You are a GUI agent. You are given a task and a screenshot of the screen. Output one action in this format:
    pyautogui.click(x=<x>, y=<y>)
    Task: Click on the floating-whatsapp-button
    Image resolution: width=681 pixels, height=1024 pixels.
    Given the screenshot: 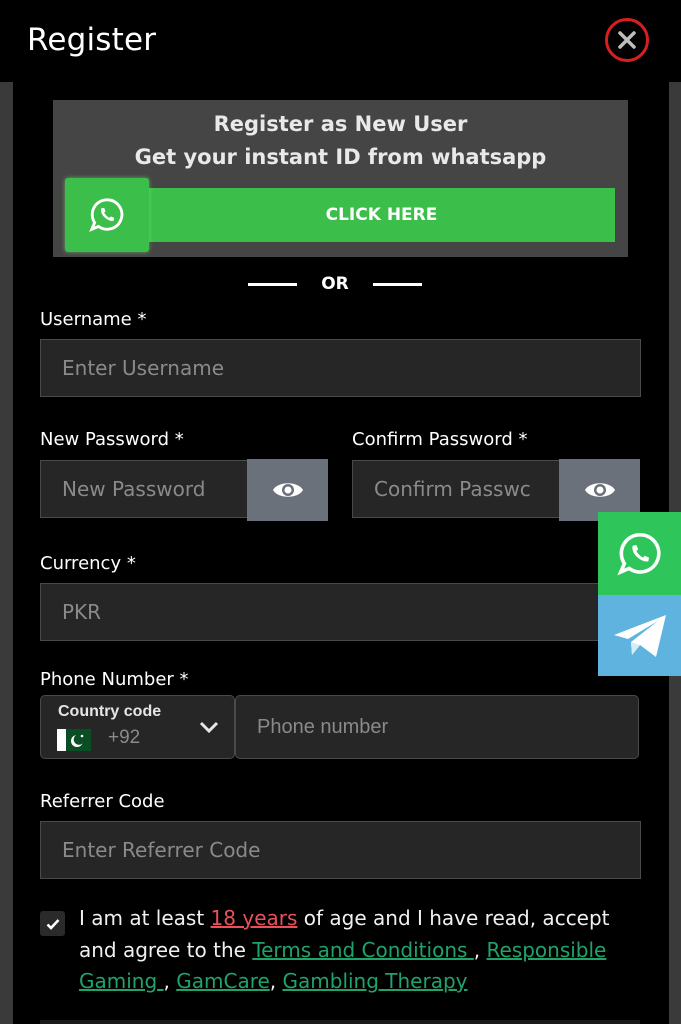 What is the action you would take?
    pyautogui.click(x=639, y=553)
    